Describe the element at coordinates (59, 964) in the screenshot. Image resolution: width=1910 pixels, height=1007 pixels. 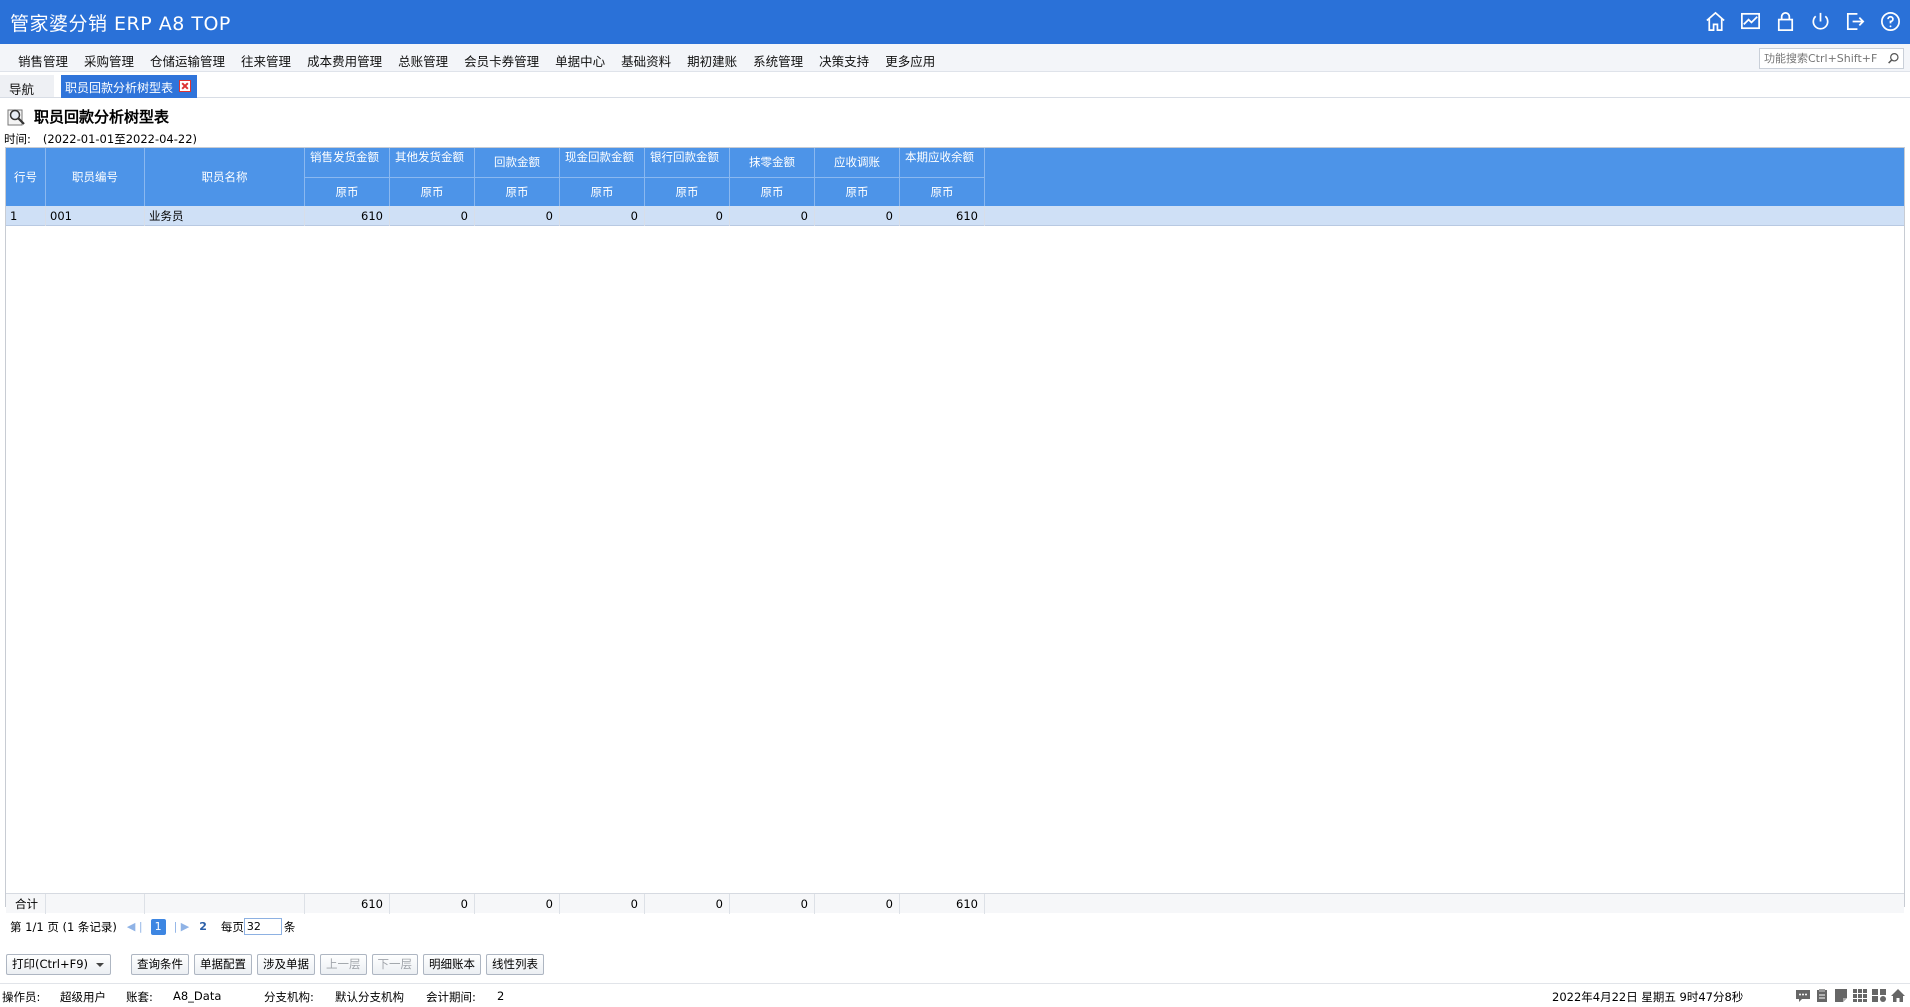
I see `print-button: 打印(Ctrl+F9)` at that location.